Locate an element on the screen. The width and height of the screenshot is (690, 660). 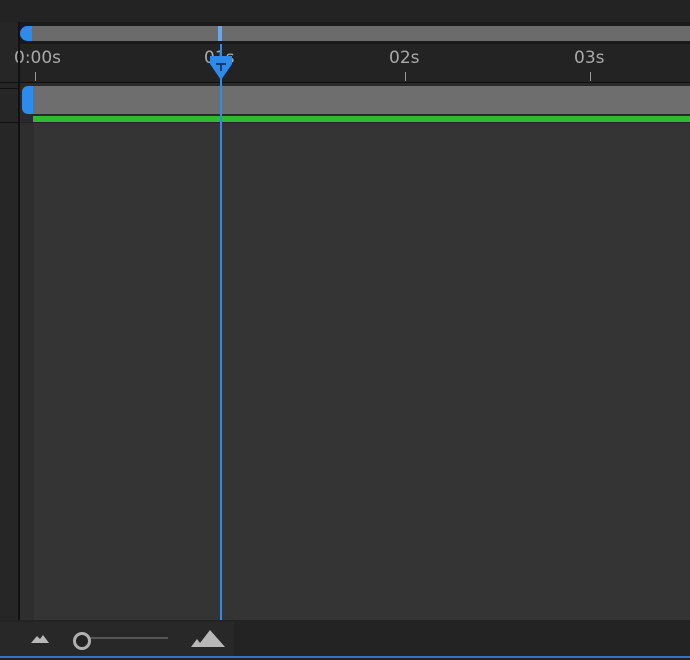
mountain-large-icon is located at coordinates (208, 638).